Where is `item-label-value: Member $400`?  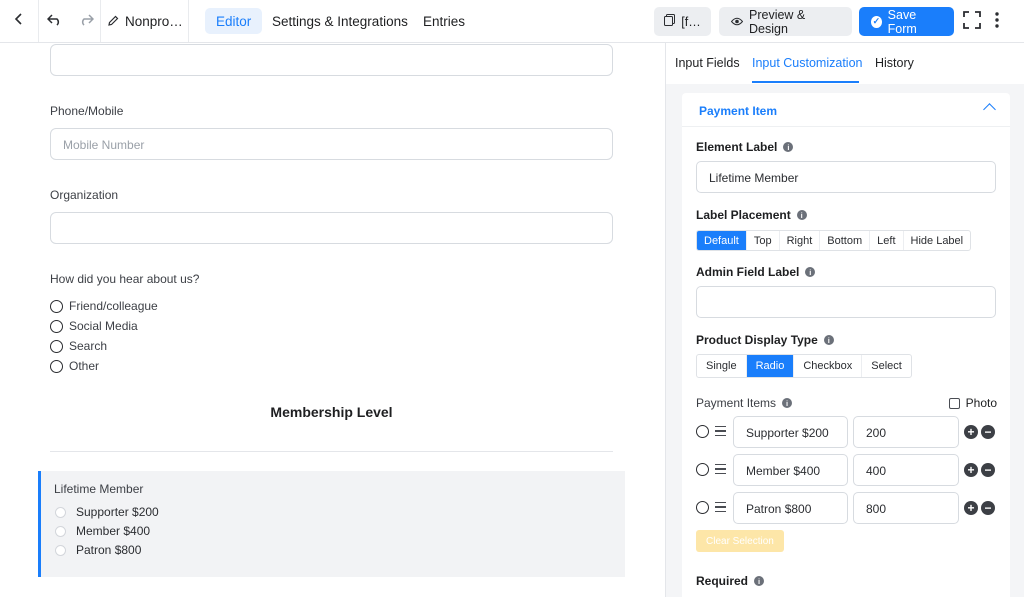 item-label-value: Member $400 is located at coordinates (783, 471).